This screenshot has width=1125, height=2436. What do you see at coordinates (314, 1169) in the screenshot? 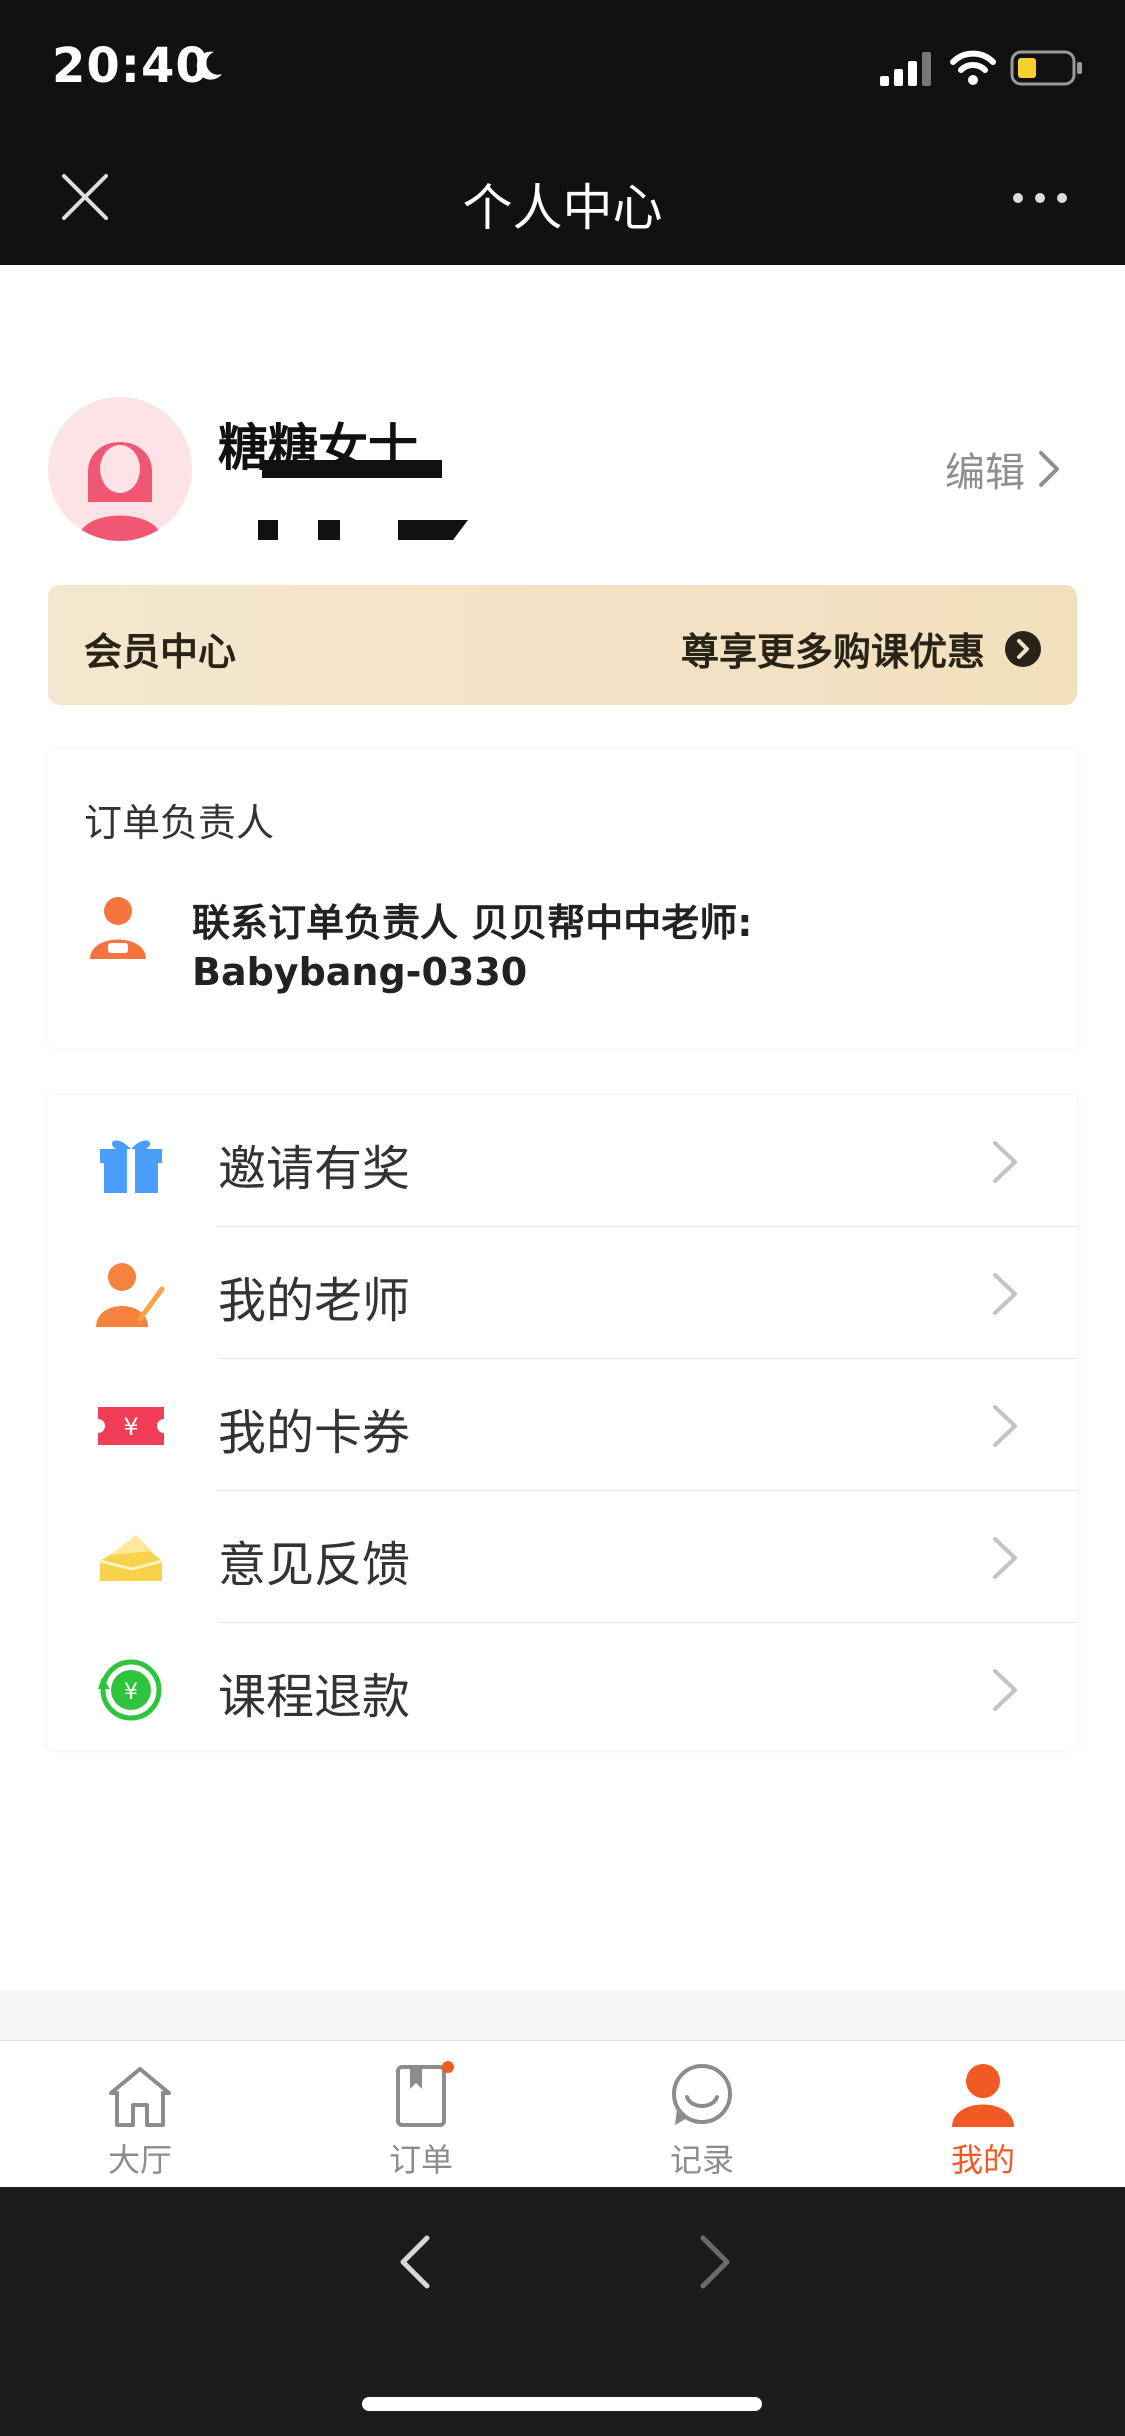
I see `menu-label: 邀请有奖` at bounding box center [314, 1169].